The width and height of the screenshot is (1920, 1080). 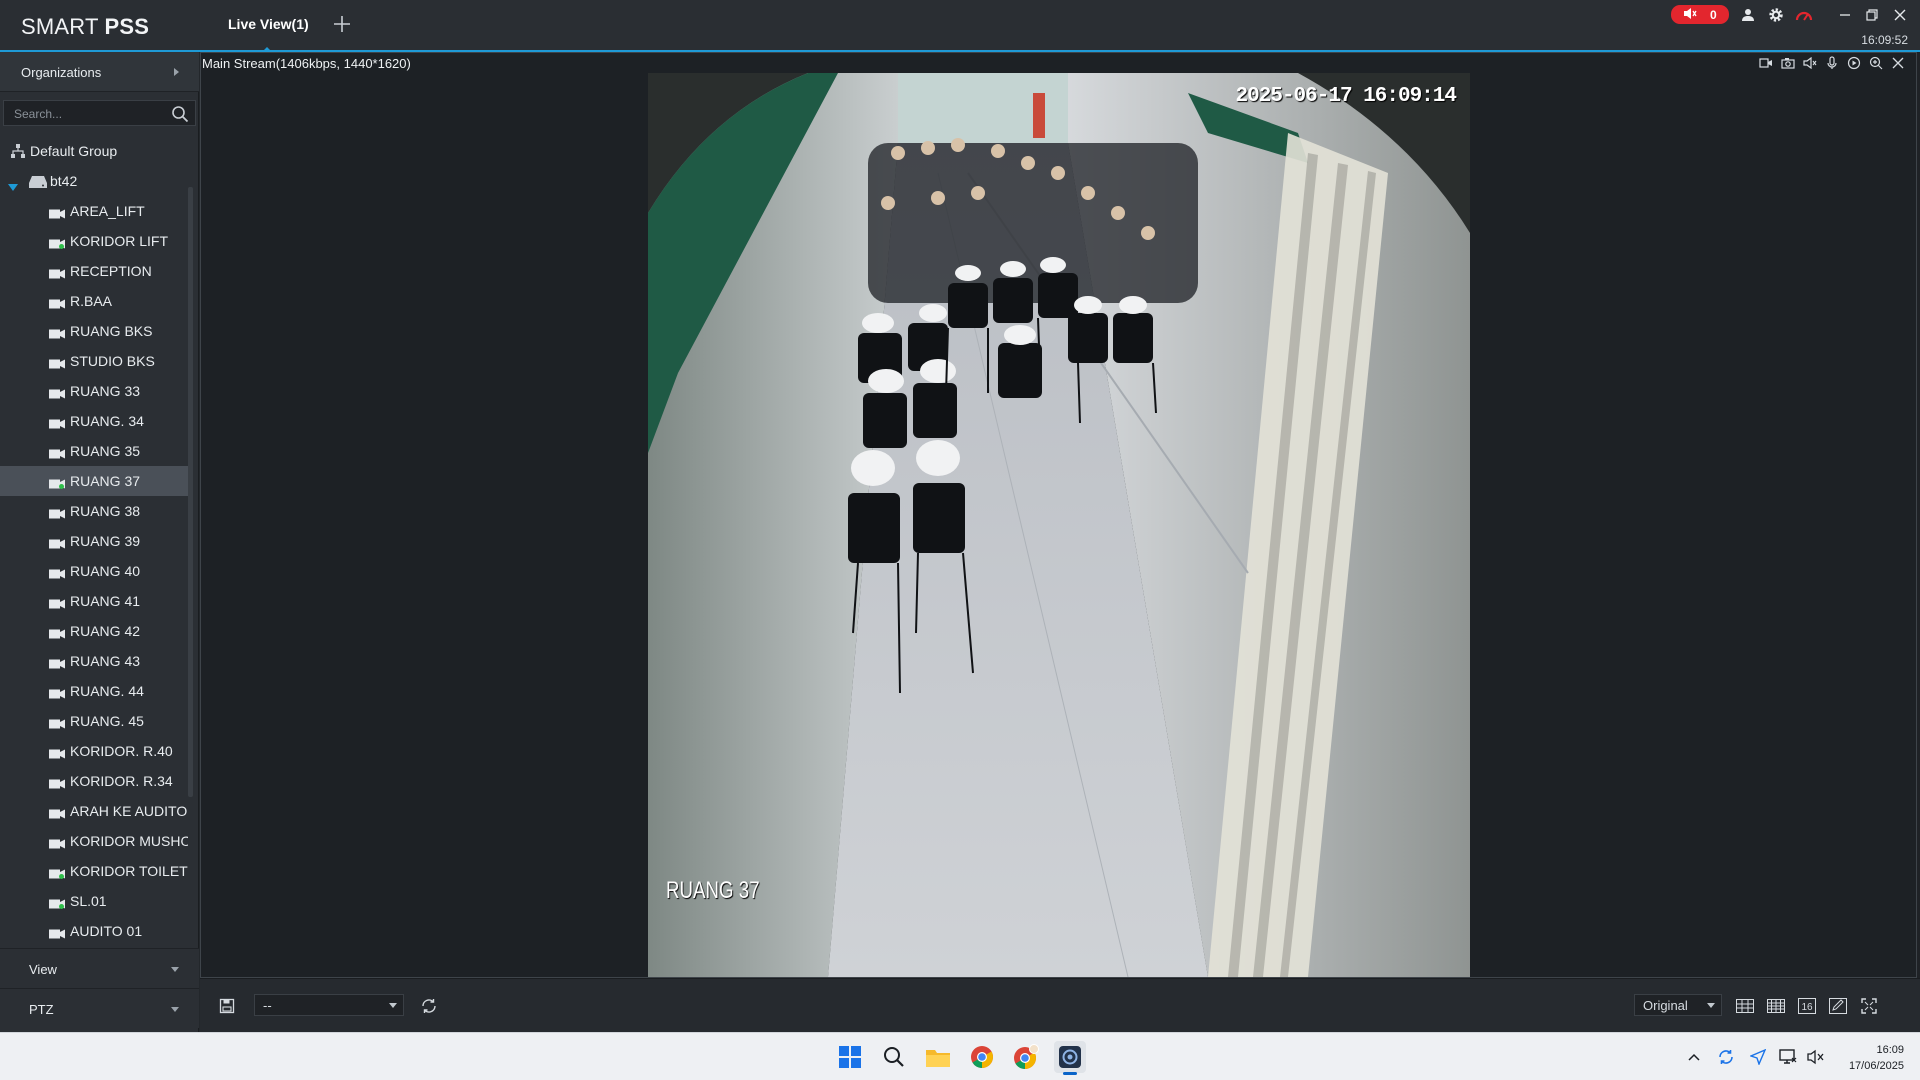 What do you see at coordinates (94, 361) in the screenshot?
I see `tree-camera-item: STUDIO BKS` at bounding box center [94, 361].